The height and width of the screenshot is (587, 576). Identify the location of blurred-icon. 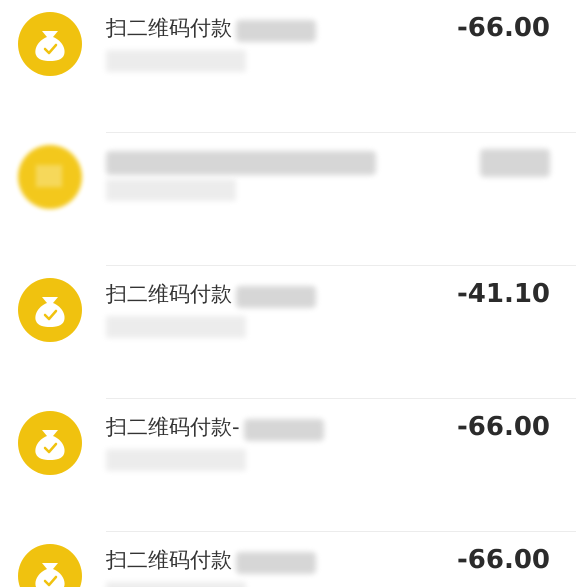
(50, 177).